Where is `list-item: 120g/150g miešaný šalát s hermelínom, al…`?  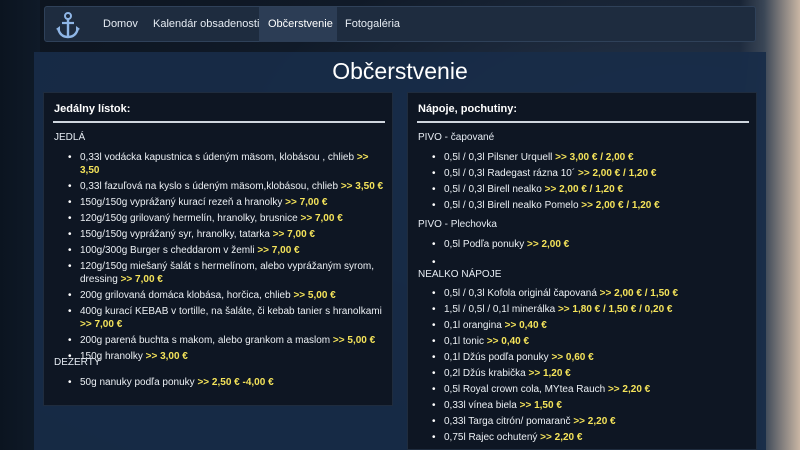 list-item: 120g/150g miešaný šalát s hermelínom, al… is located at coordinates (227, 273).